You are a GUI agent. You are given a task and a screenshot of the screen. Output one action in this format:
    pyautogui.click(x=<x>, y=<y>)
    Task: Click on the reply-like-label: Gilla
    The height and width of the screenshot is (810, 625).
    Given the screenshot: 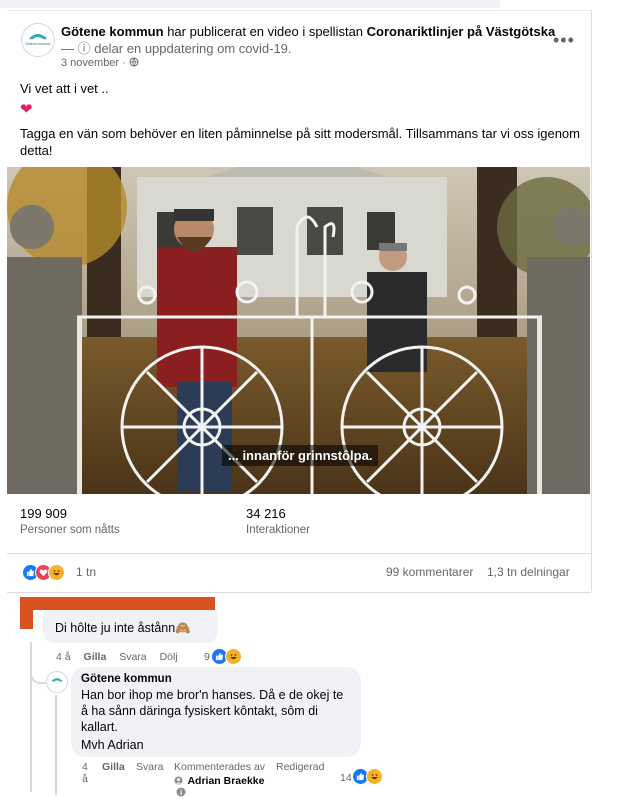 What is the action you would take?
    pyautogui.click(x=113, y=767)
    